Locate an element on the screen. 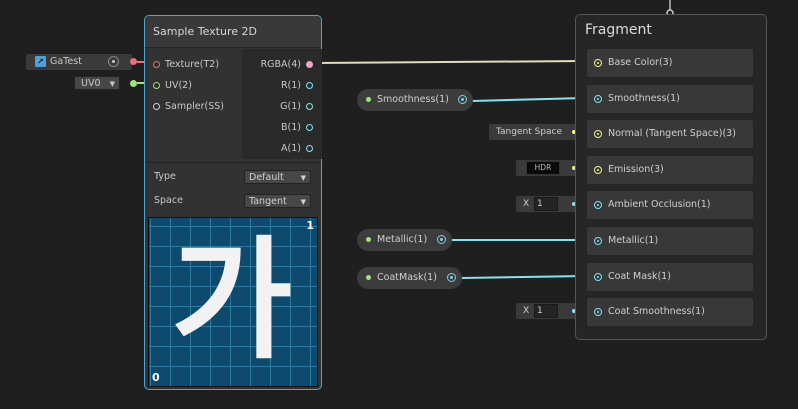 The width and height of the screenshot is (798, 409). uv-channel-value: UV0 is located at coordinates (91, 83).